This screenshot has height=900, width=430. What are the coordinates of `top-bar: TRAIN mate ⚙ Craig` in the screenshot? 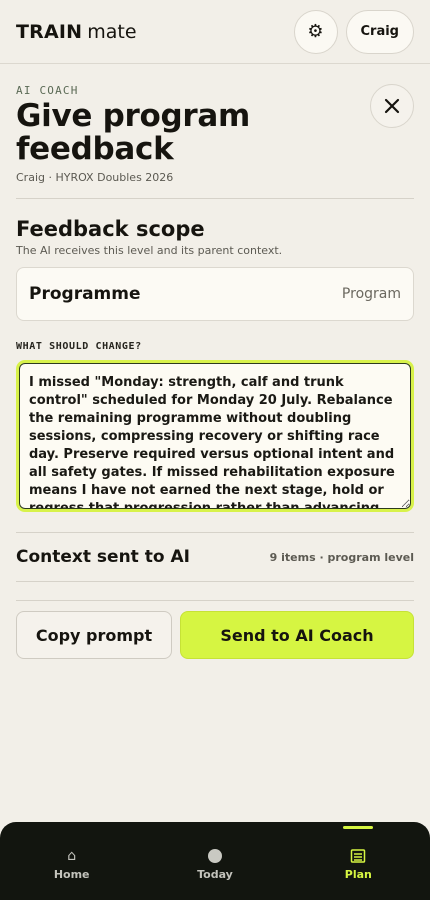 It's located at (215, 32).